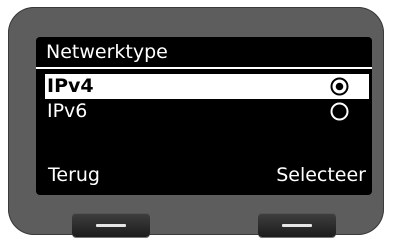 Image resolution: width=393 pixels, height=243 pixels. I want to click on softkey-back-label: Terug, so click(74, 175).